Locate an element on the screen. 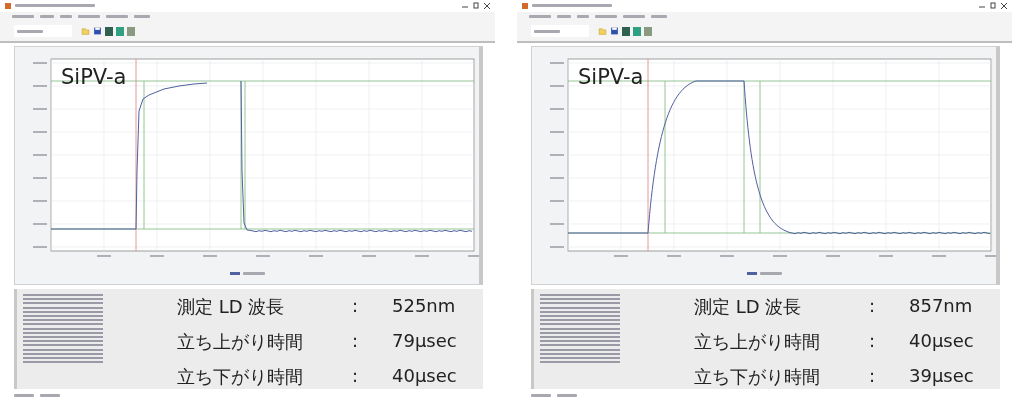 Image resolution: width=1024 pixels, height=401 pixels. measurement-value: 857nm is located at coordinates (941, 307).